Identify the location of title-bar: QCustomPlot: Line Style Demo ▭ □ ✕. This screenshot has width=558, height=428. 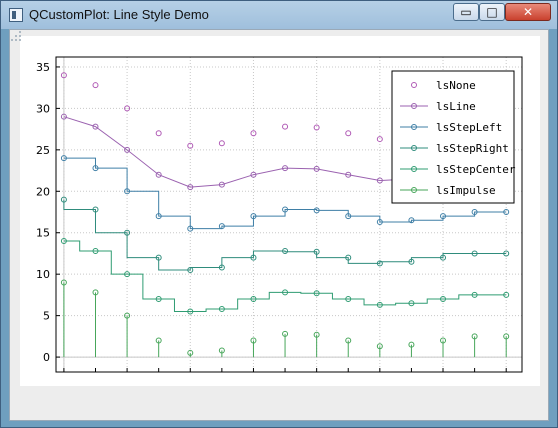
(279, 15).